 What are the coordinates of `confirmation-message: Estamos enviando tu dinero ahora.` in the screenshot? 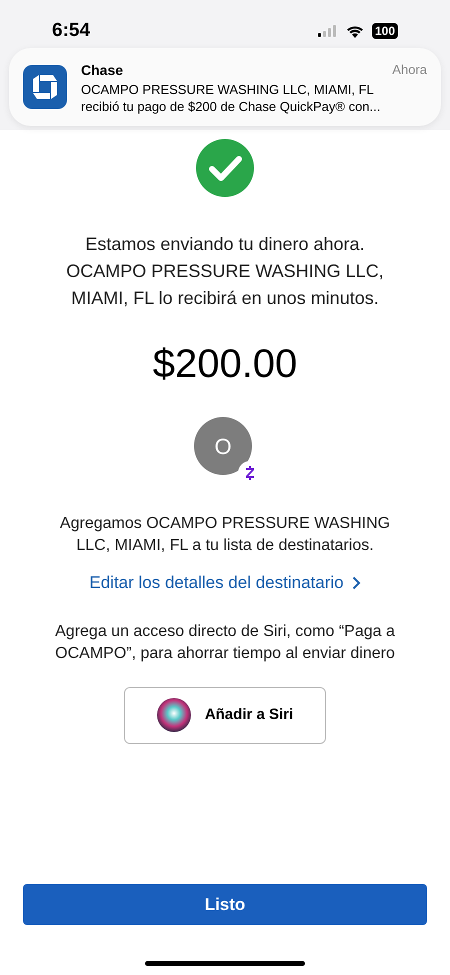 It's located at (225, 244).